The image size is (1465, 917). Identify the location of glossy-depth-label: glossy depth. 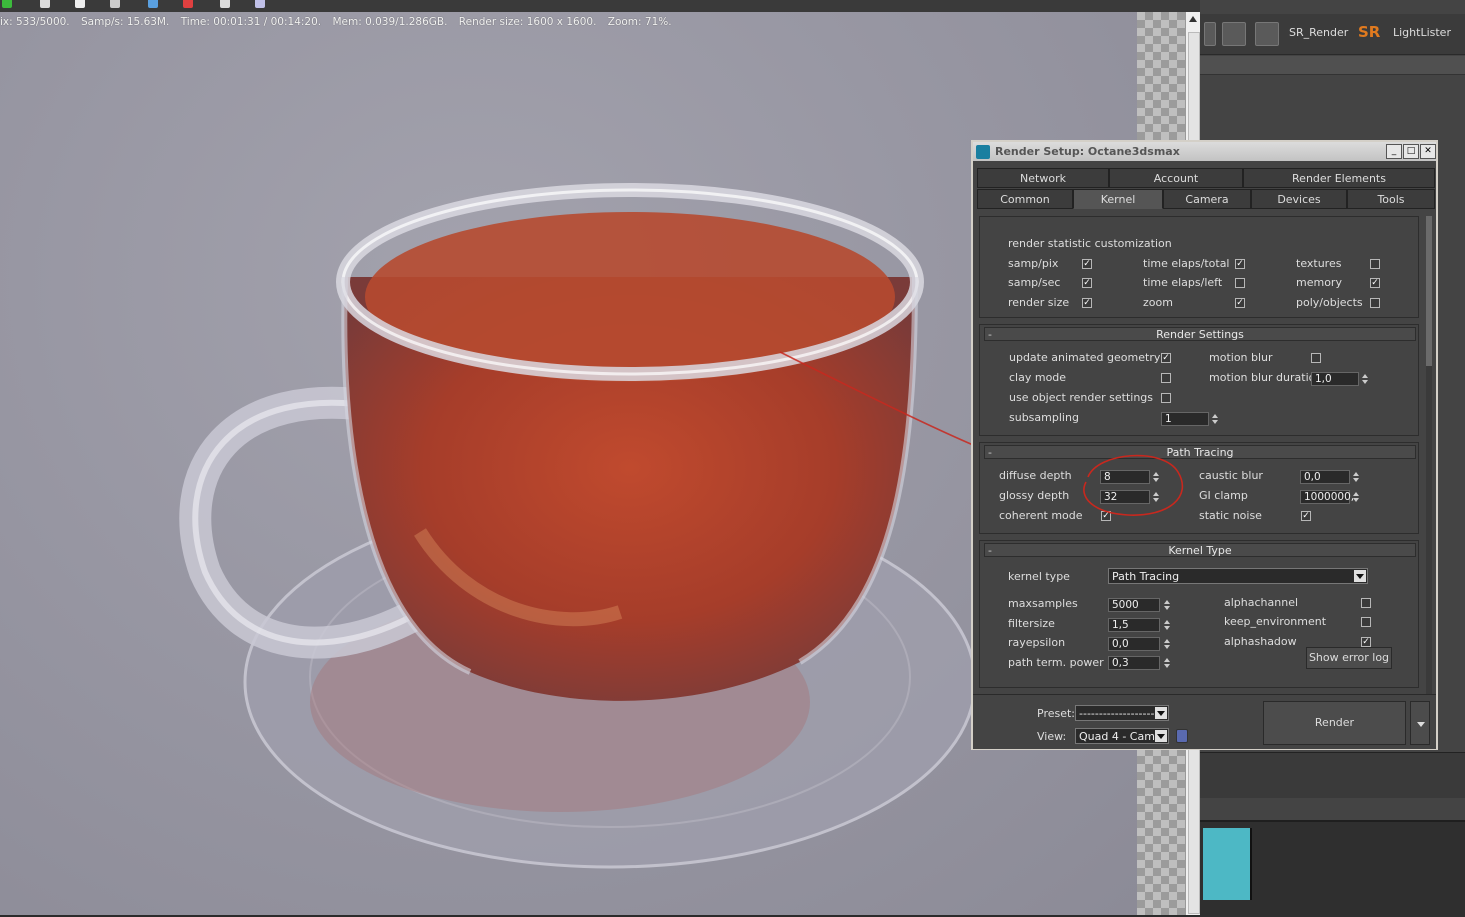
(1034, 495).